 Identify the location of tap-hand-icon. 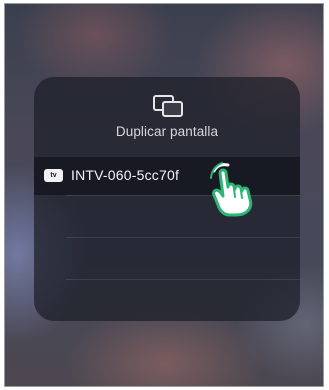
(231, 189).